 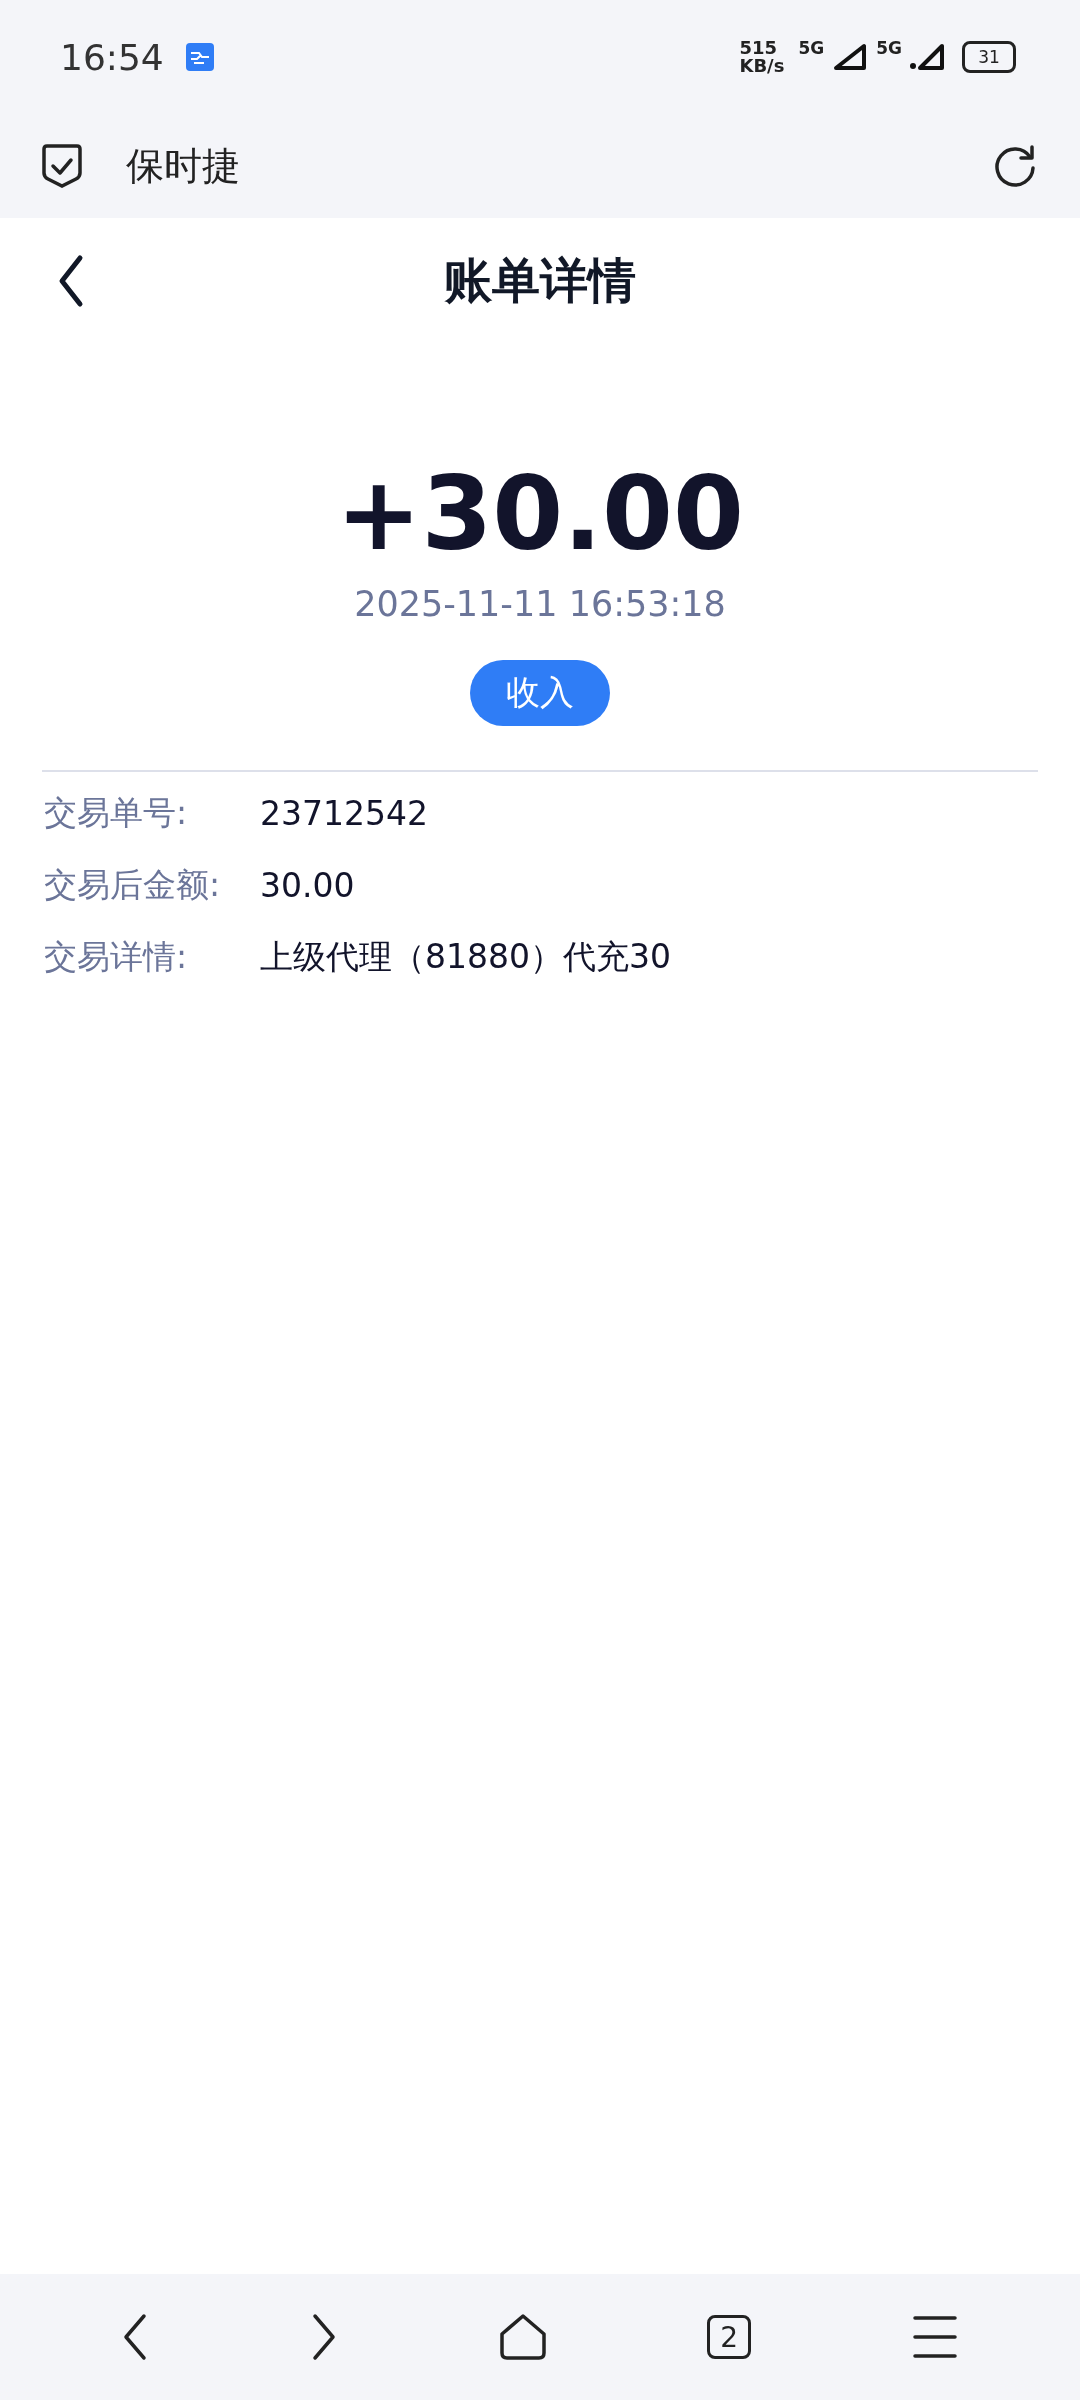 What do you see at coordinates (199, 57) in the screenshot?
I see `app-notification-icon` at bounding box center [199, 57].